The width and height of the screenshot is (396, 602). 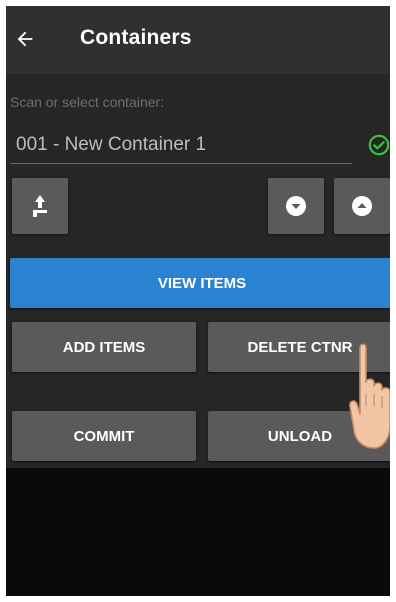 What do you see at coordinates (181, 145) in the screenshot?
I see `container-input` at bounding box center [181, 145].